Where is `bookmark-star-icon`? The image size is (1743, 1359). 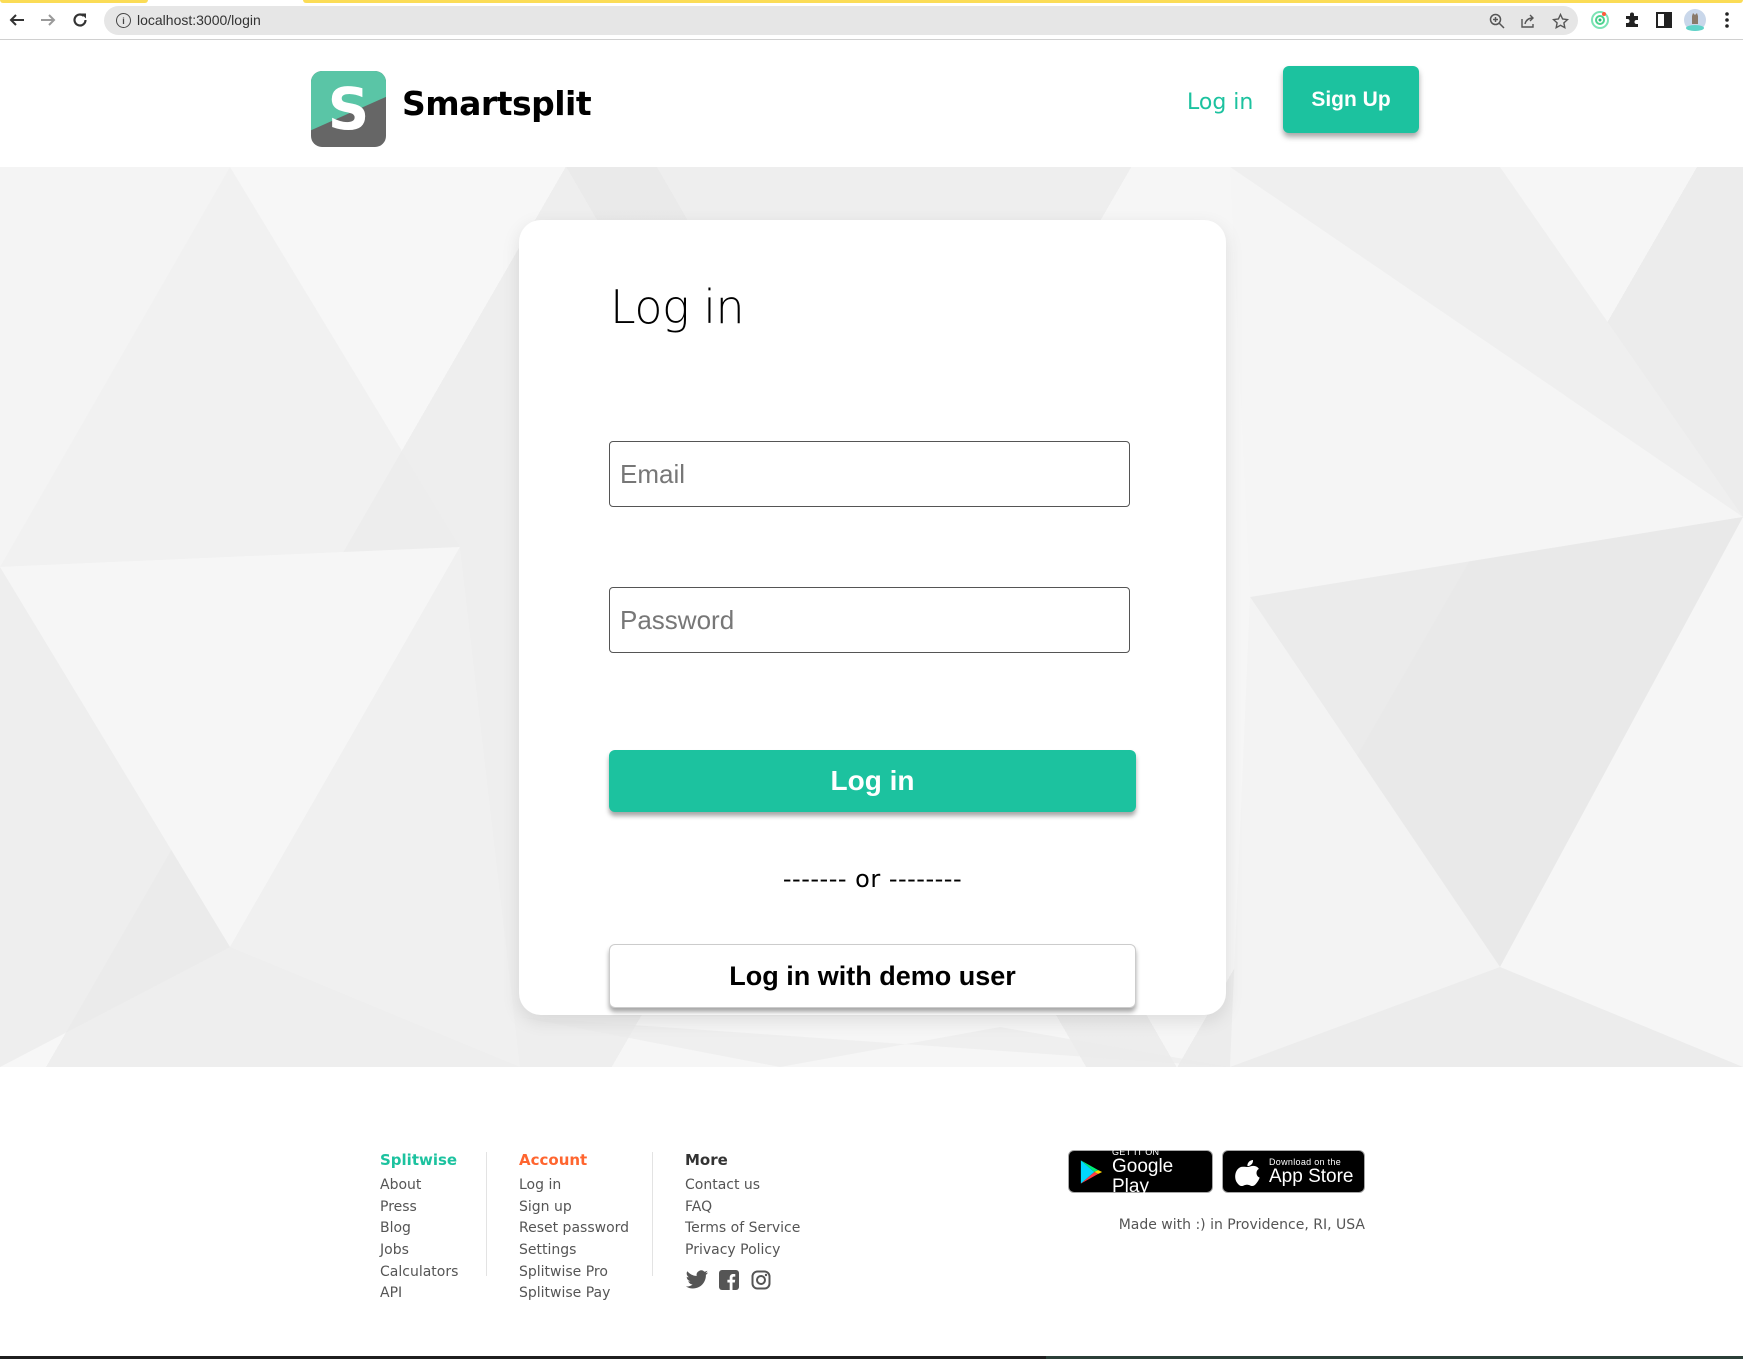
bookmark-star-icon is located at coordinates (1560, 21).